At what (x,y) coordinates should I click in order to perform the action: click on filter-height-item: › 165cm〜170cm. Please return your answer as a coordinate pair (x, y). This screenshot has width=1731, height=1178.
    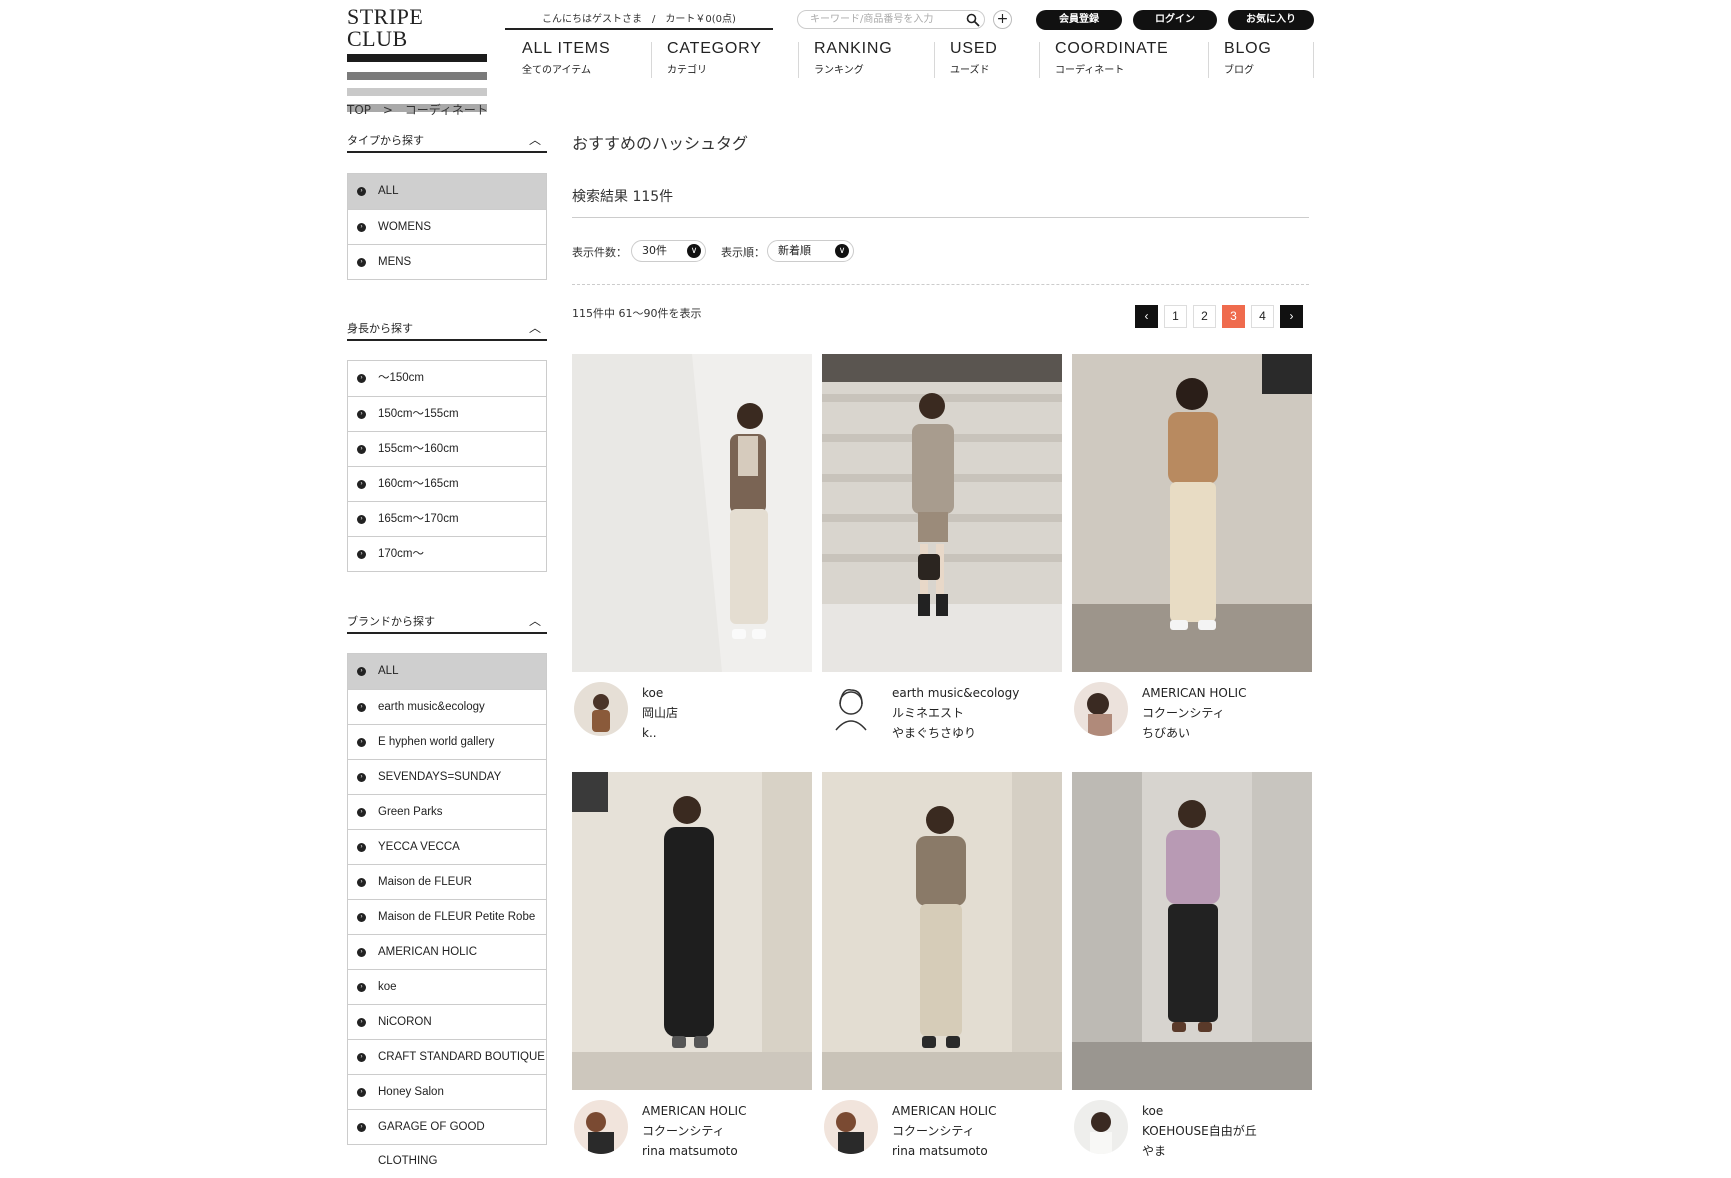
    Looking at the image, I should click on (447, 518).